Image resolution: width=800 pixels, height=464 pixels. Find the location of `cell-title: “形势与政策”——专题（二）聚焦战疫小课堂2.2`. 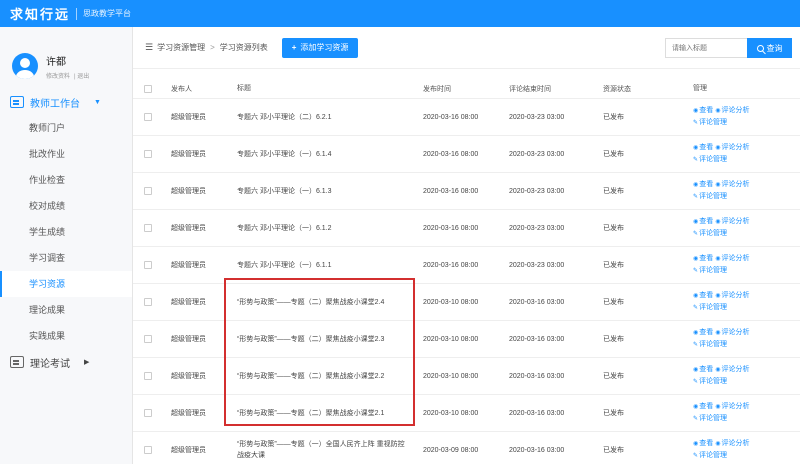

cell-title: “形势与政策”——专题（二）聚焦战疫小课堂2.2 is located at coordinates (311, 376).